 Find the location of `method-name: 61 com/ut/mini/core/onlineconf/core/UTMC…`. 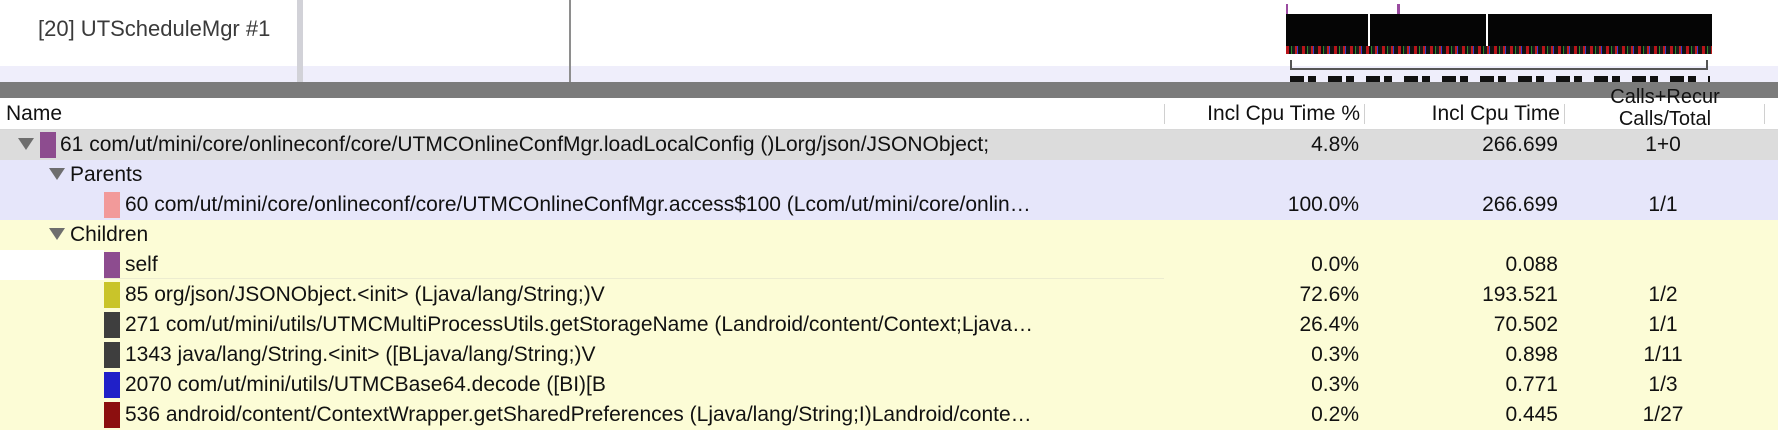

method-name: 61 com/ut/mini/core/onlineconf/core/UTMC… is located at coordinates (525, 144).